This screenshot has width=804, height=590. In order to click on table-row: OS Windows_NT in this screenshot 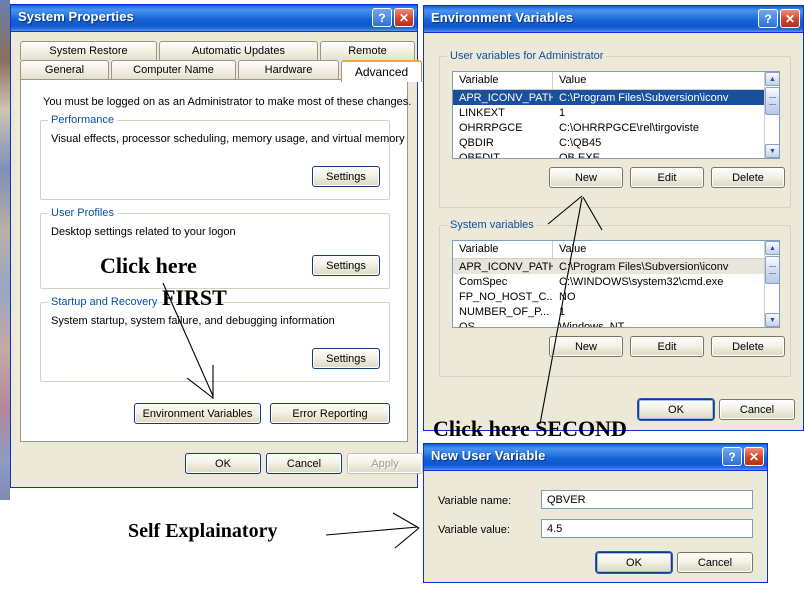, I will do `click(616, 323)`.